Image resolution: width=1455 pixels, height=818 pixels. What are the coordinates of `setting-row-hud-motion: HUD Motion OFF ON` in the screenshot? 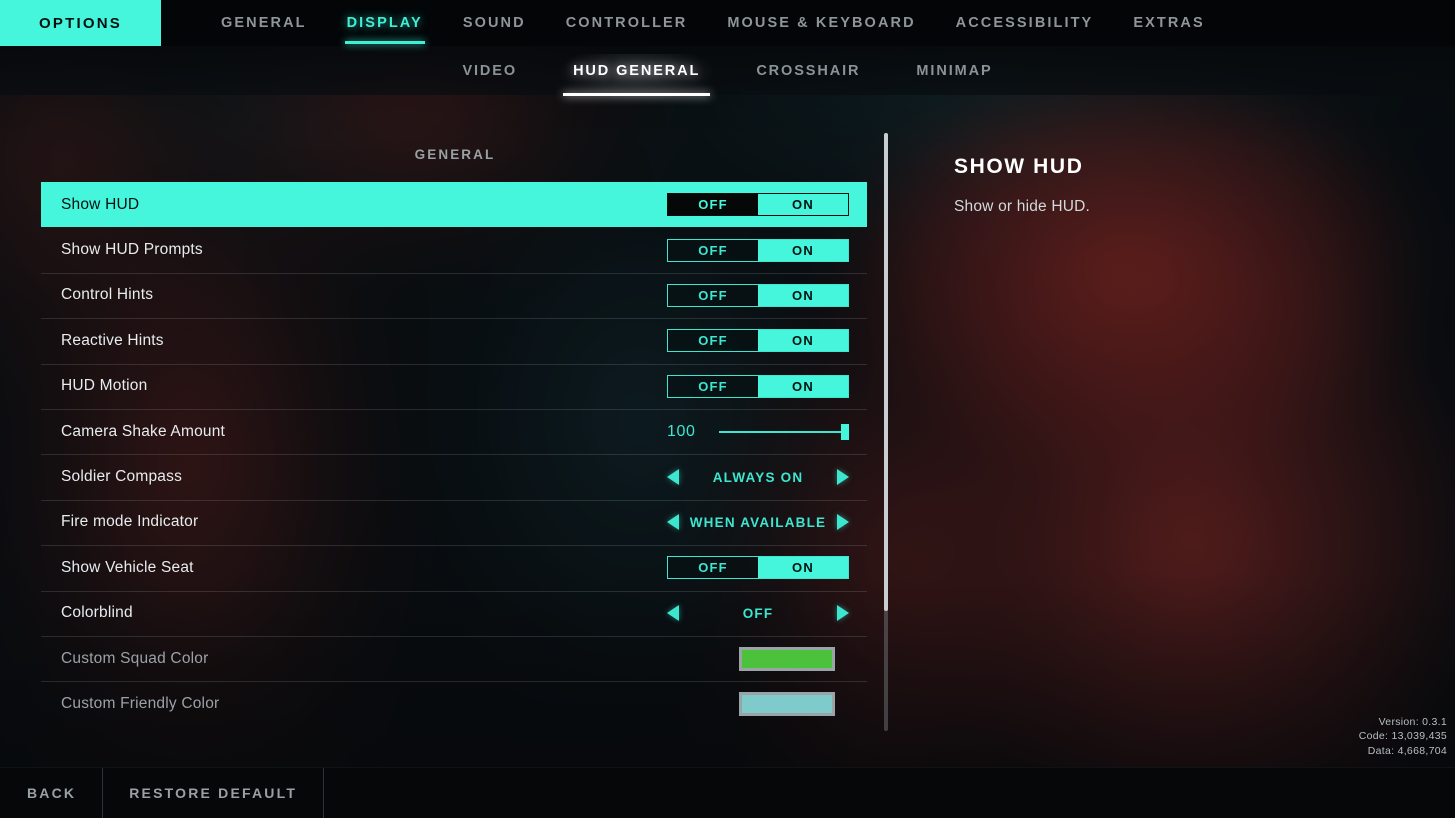 It's located at (454, 386).